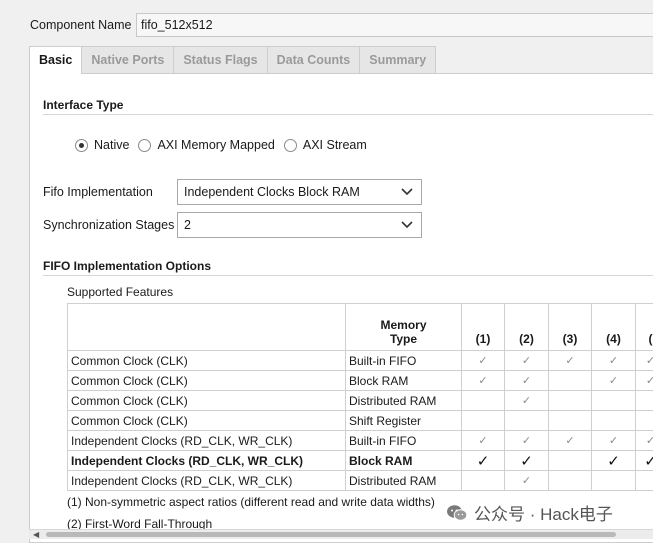  I want to click on radio-axi-memory-mapped-label: AXI Memory Mapped, so click(215, 145).